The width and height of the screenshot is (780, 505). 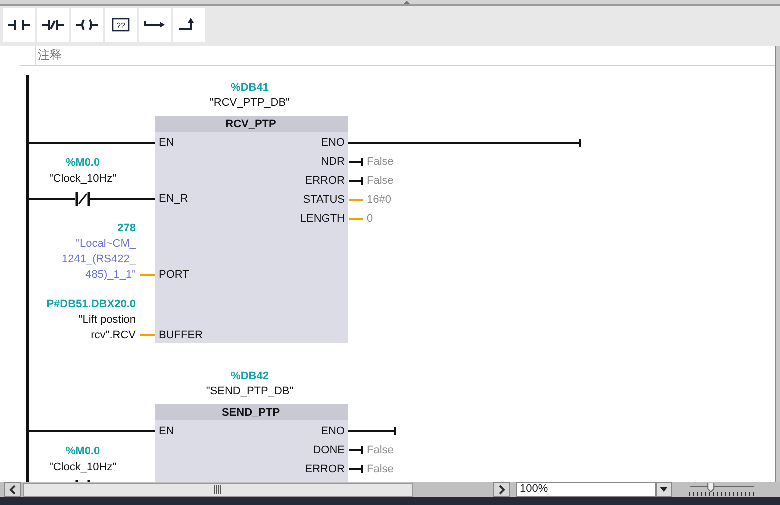 I want to click on contact-button, so click(x=19, y=25).